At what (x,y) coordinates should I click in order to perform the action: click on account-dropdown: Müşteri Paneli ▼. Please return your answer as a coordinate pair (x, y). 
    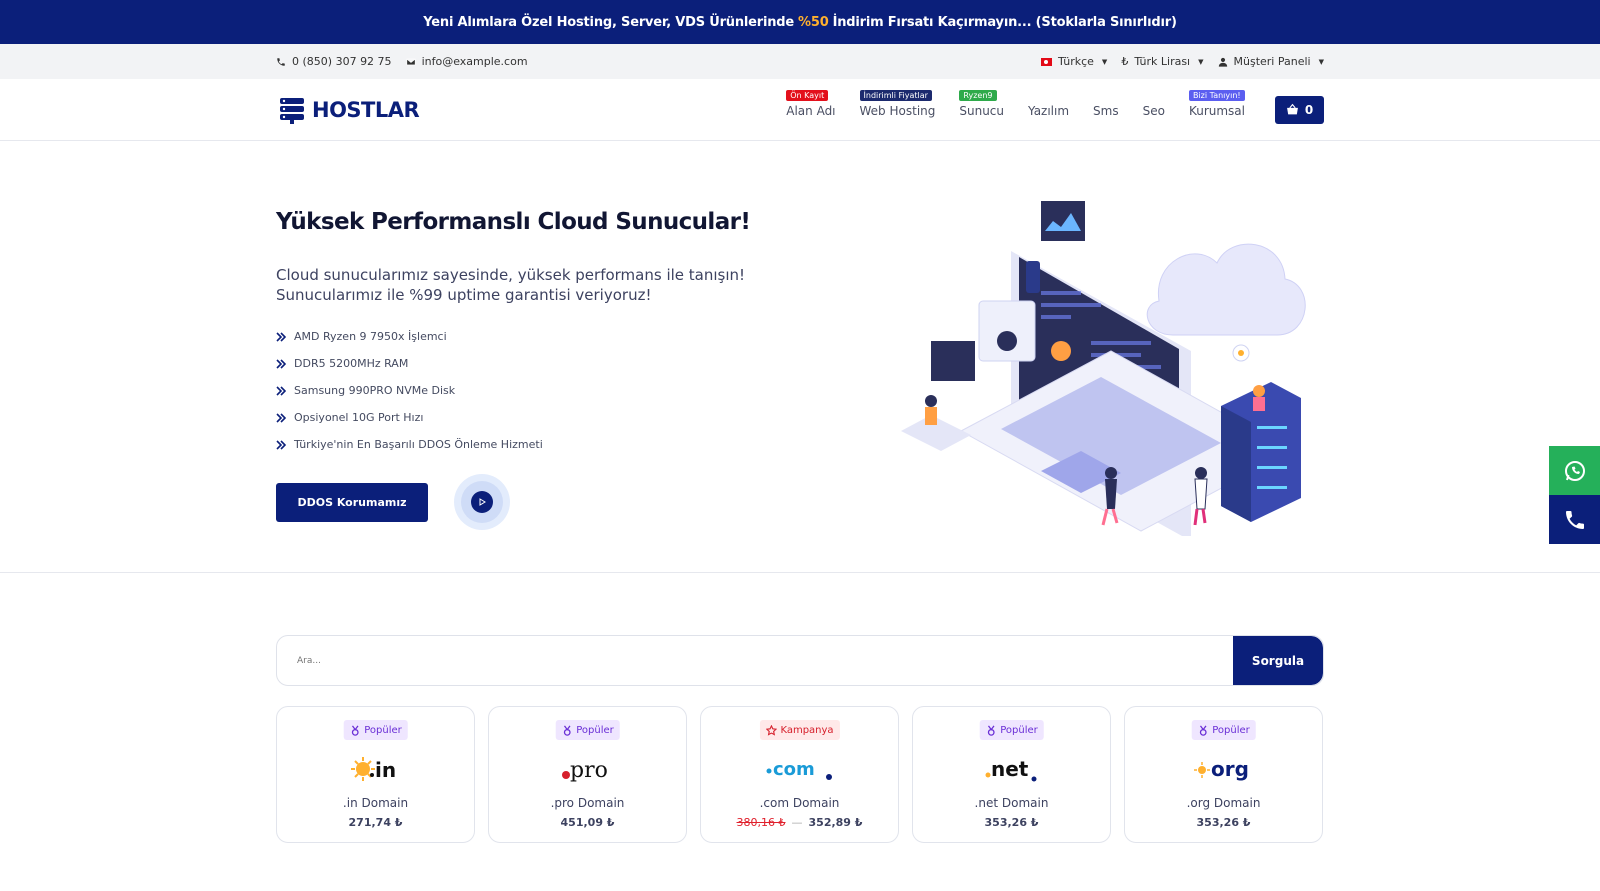
    Looking at the image, I should click on (1271, 61).